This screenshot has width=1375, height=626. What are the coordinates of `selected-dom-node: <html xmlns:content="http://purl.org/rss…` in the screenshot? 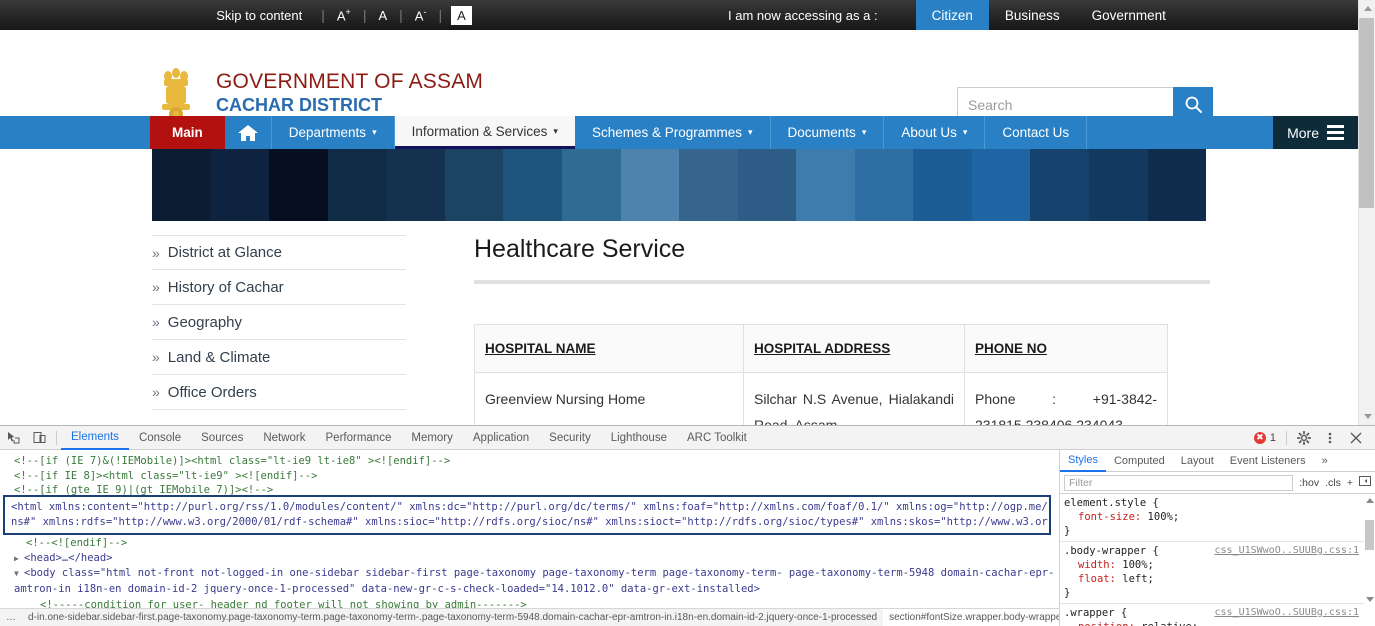 It's located at (527, 515).